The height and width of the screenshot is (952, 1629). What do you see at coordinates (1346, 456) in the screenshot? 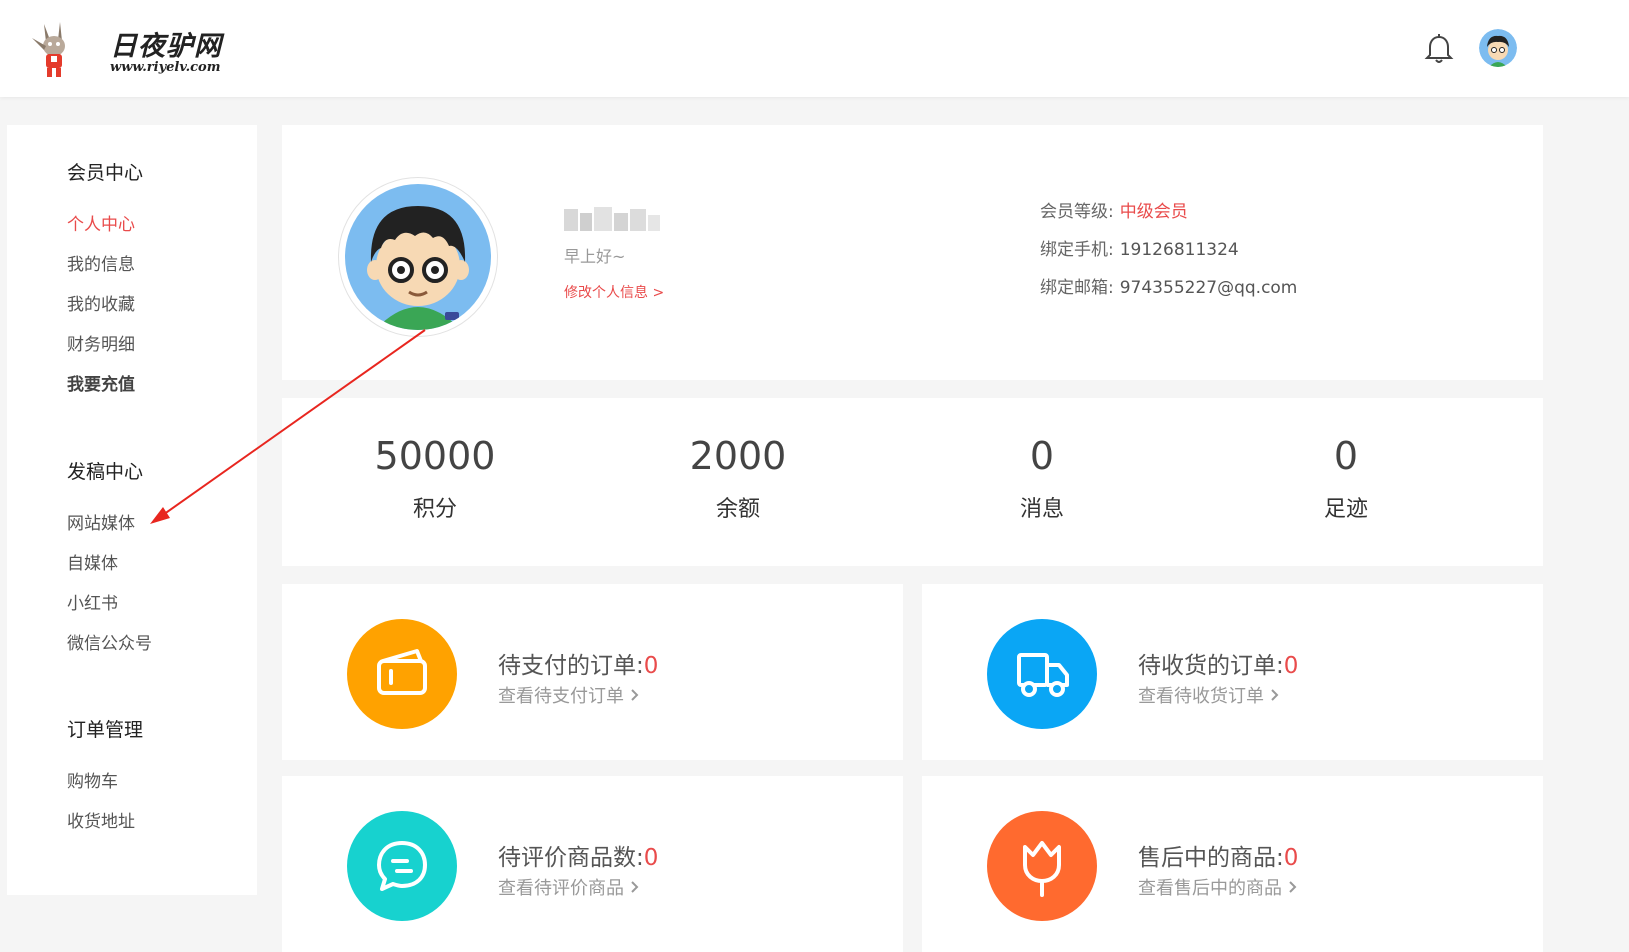
I see `stat-footprints-value: 0` at bounding box center [1346, 456].